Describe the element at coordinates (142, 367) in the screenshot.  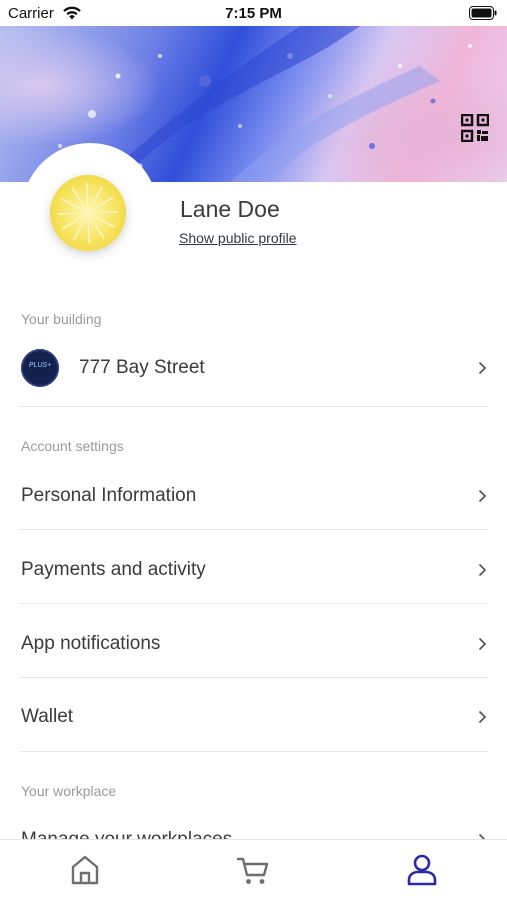
I see `building-name: 777 Bay Street` at that location.